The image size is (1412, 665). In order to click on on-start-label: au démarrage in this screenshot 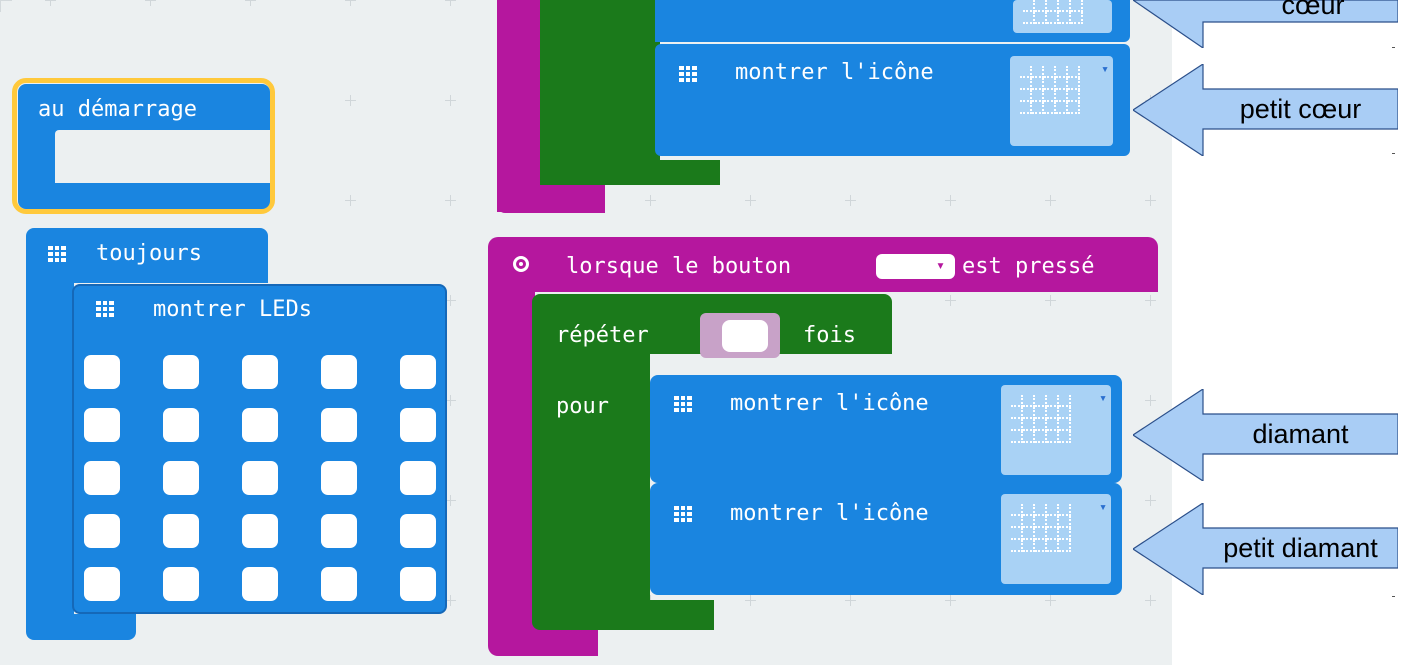, I will do `click(117, 109)`.